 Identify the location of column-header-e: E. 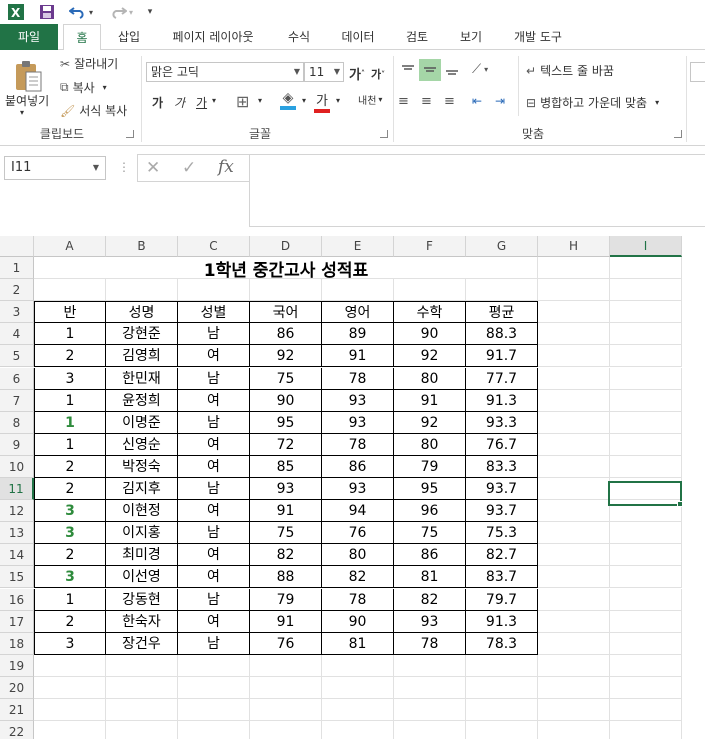
(358, 246).